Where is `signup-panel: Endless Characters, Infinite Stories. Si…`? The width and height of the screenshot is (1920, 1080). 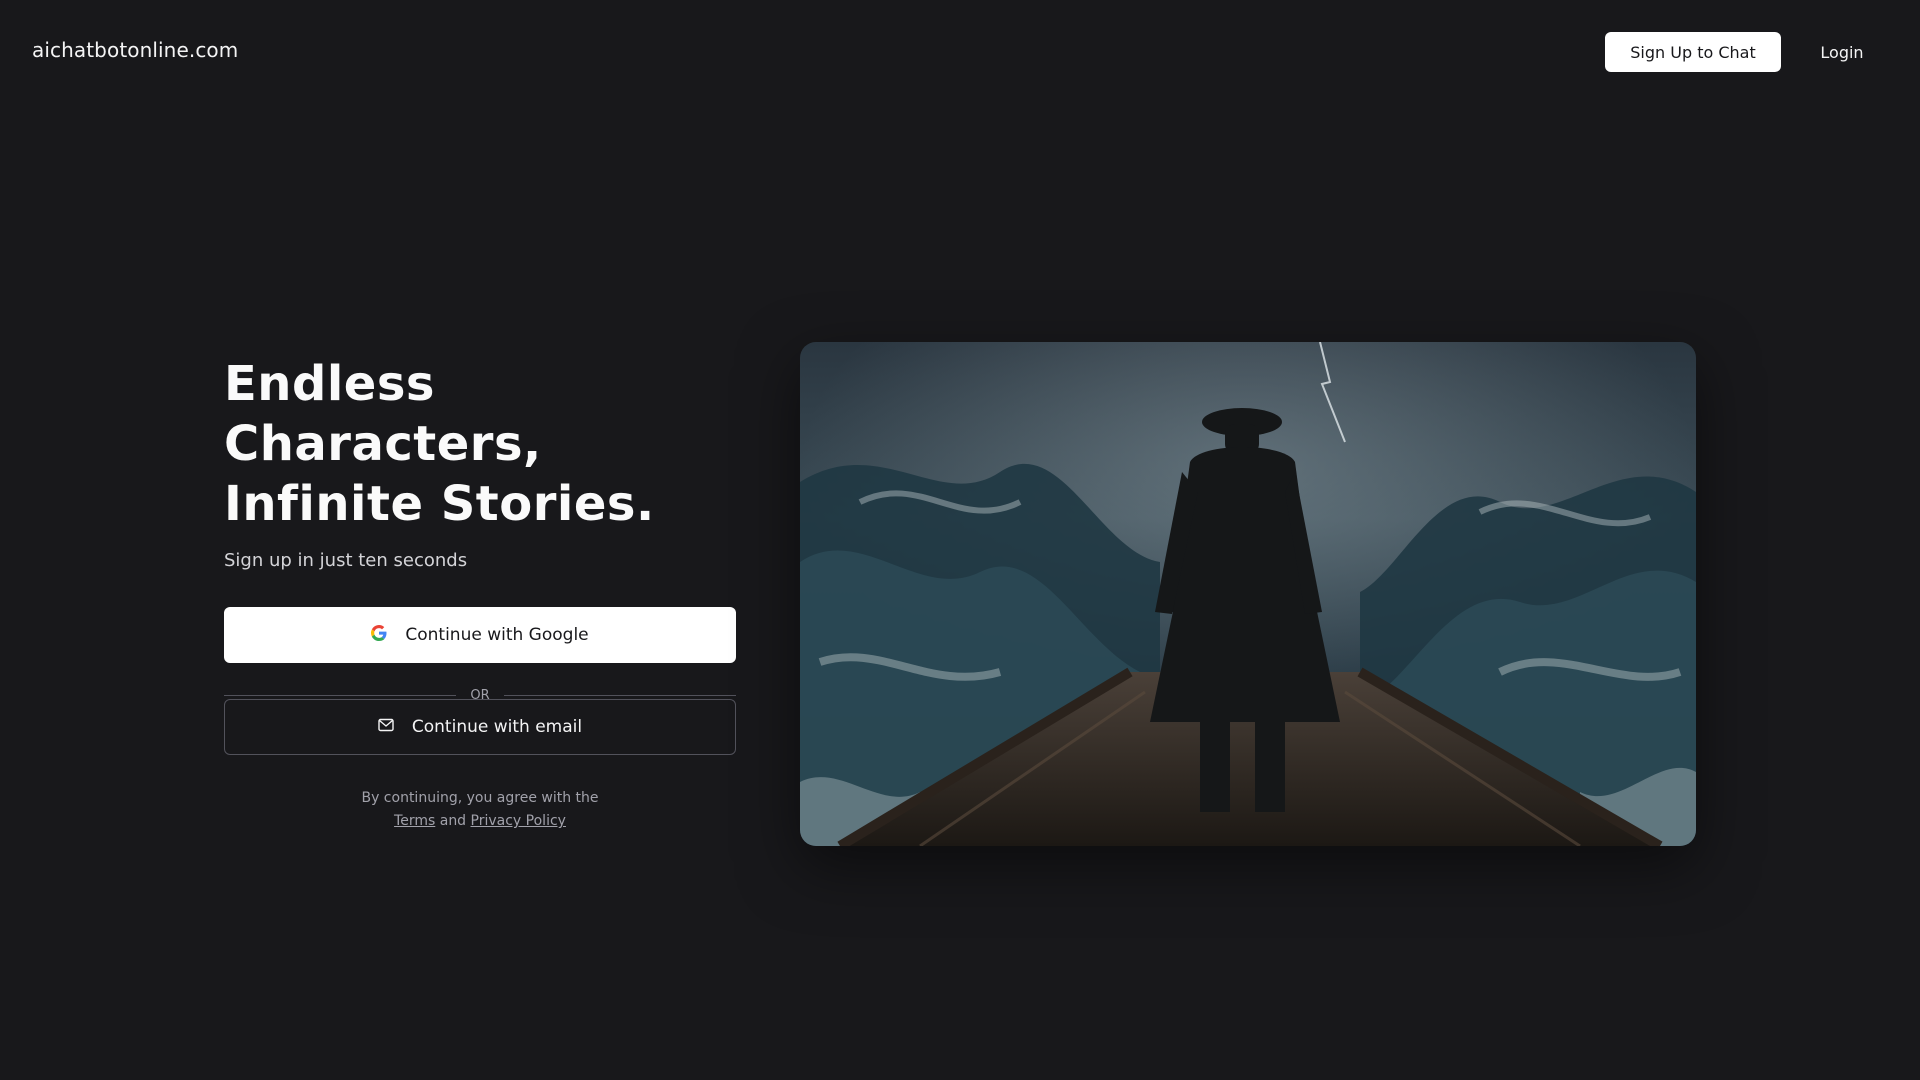
signup-panel: Endless Characters, Infinite Stories. Si… is located at coordinates (480, 591).